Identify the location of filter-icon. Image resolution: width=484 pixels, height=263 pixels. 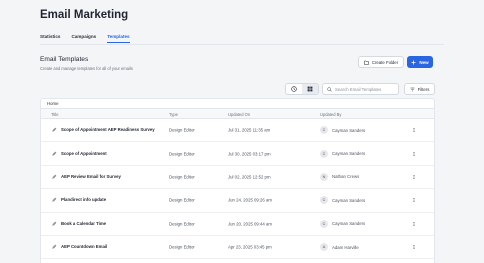
(412, 89).